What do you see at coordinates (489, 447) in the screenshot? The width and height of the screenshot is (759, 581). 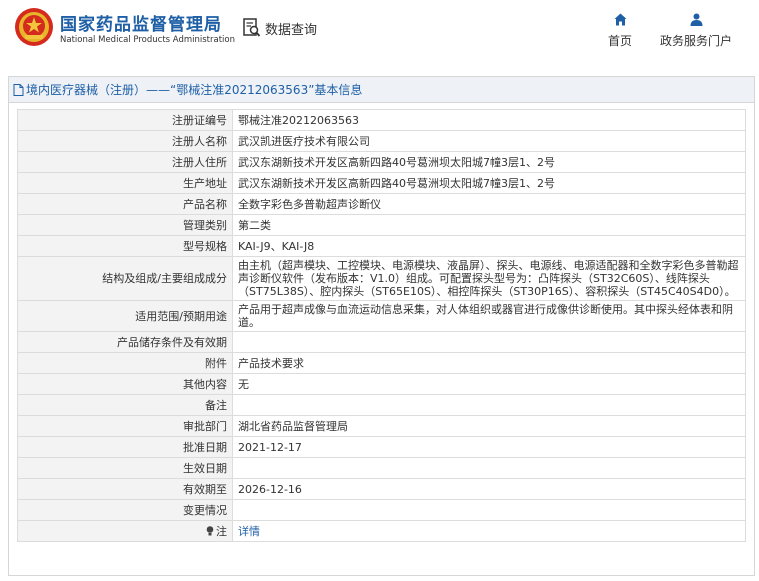 I see `row-value-cell: 2021-12-17` at bounding box center [489, 447].